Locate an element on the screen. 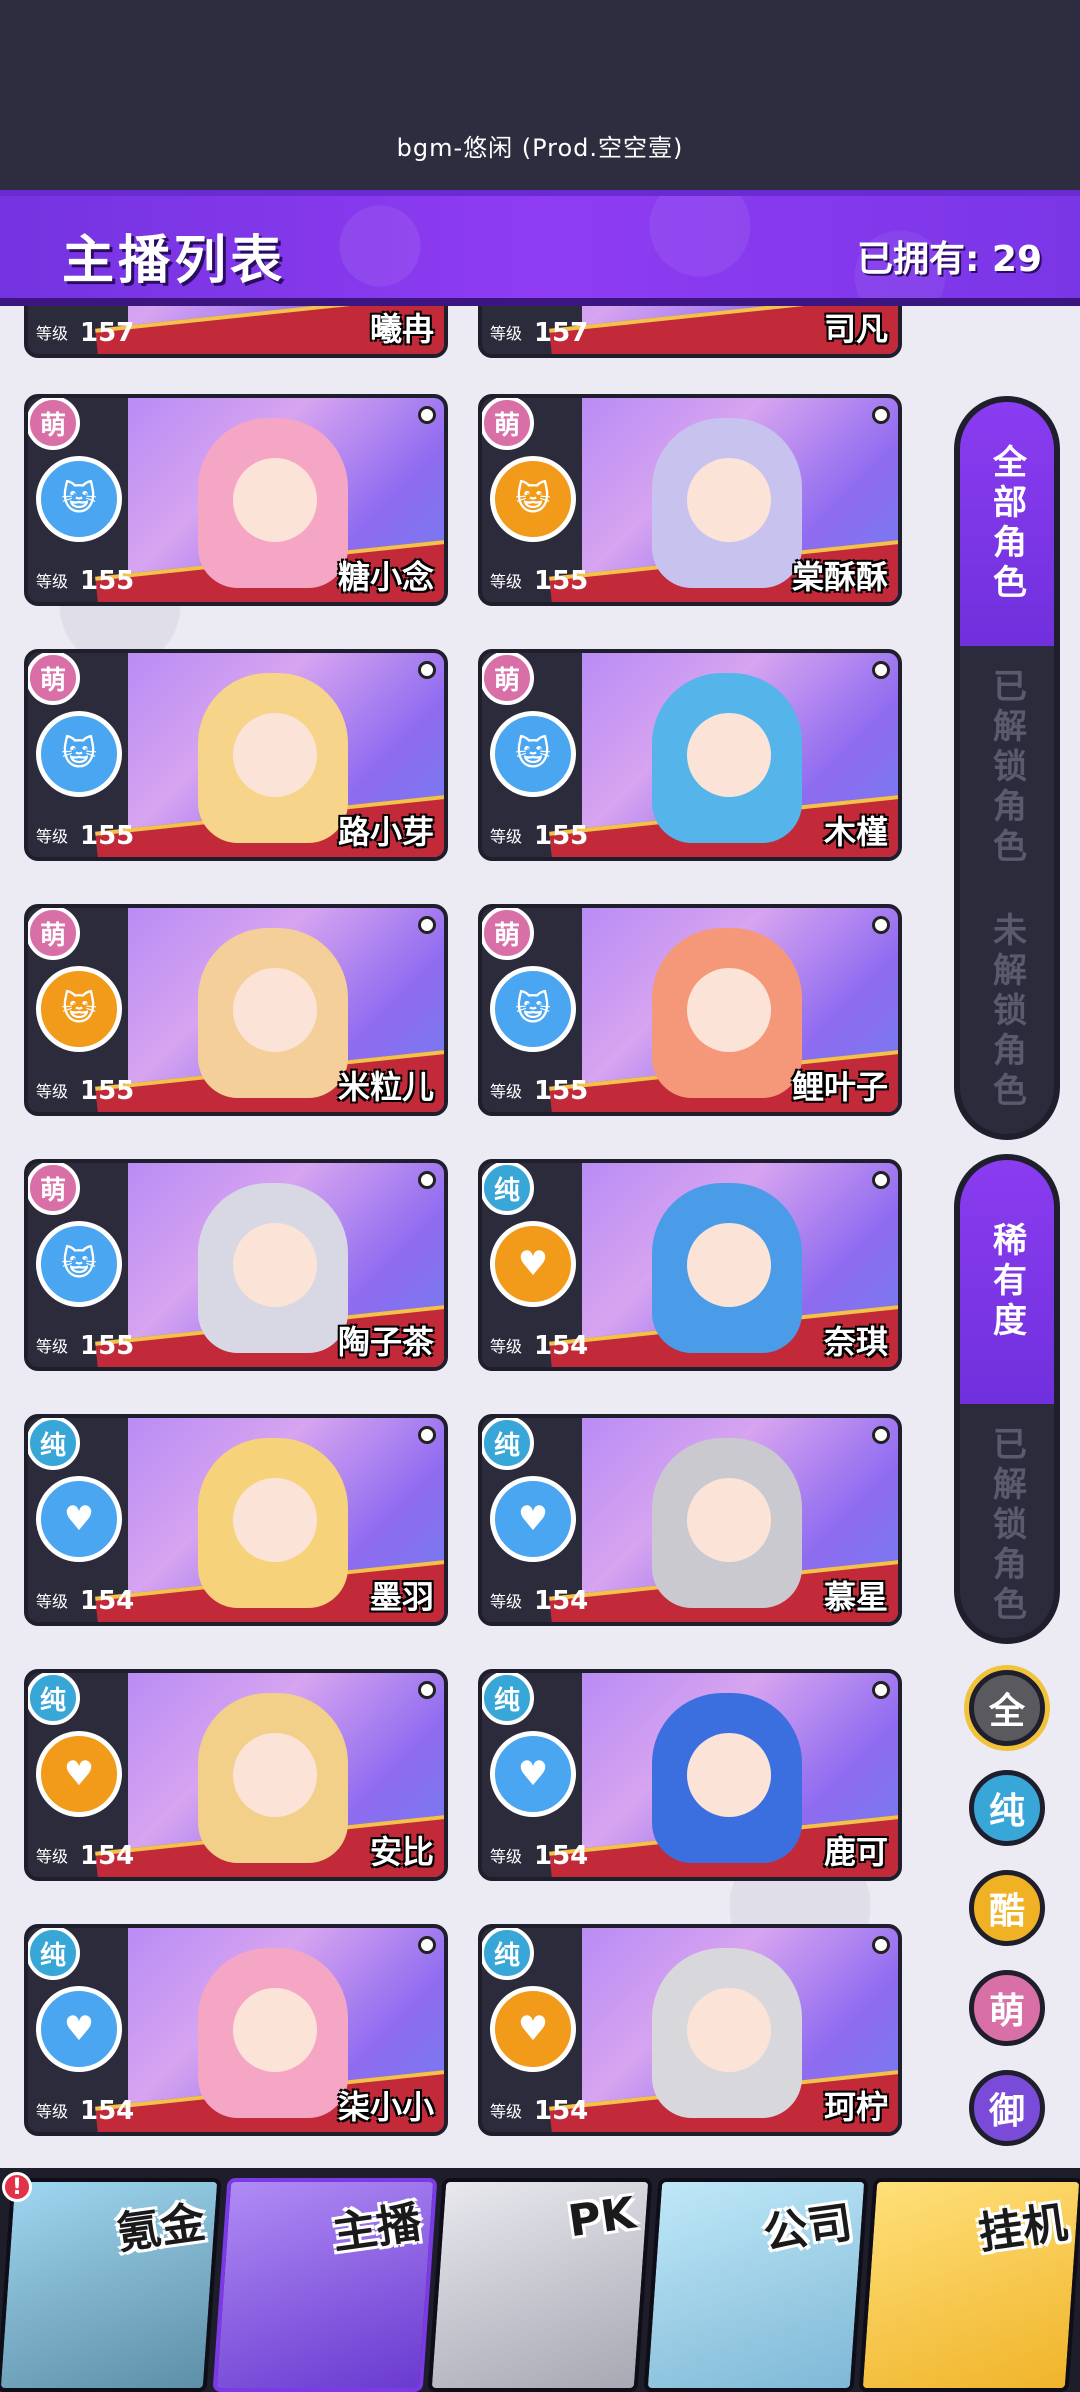 This screenshot has height=2392, width=1080. page-title: 主播列表 is located at coordinates (174, 261).